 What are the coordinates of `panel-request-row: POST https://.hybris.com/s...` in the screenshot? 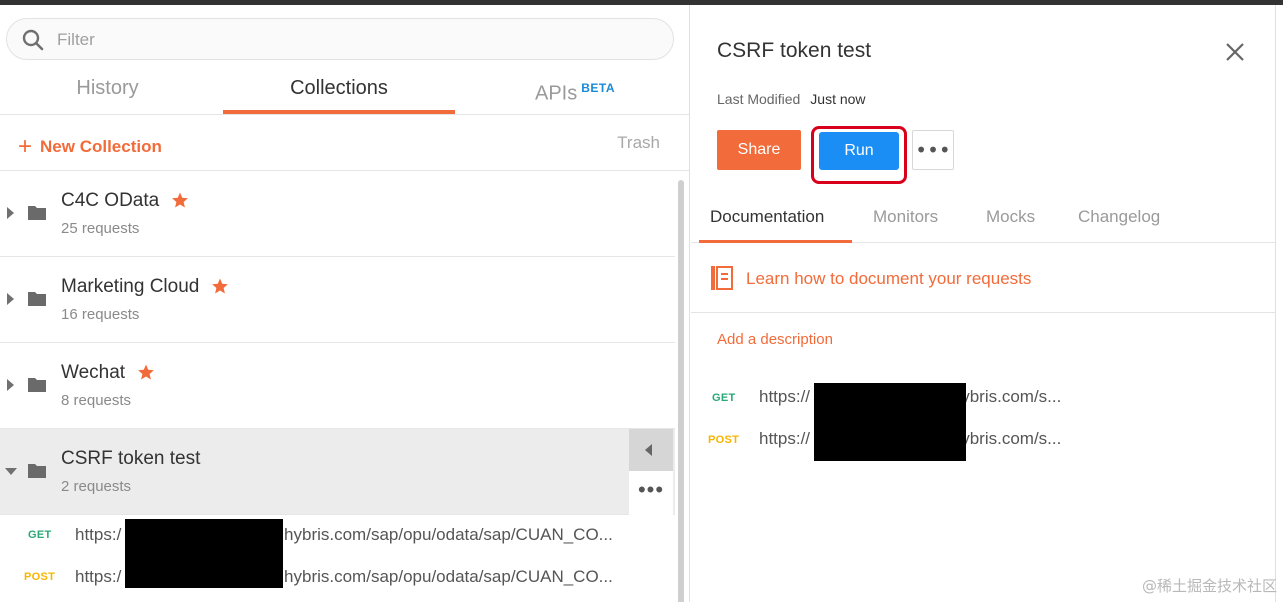 It's located at (983, 441).